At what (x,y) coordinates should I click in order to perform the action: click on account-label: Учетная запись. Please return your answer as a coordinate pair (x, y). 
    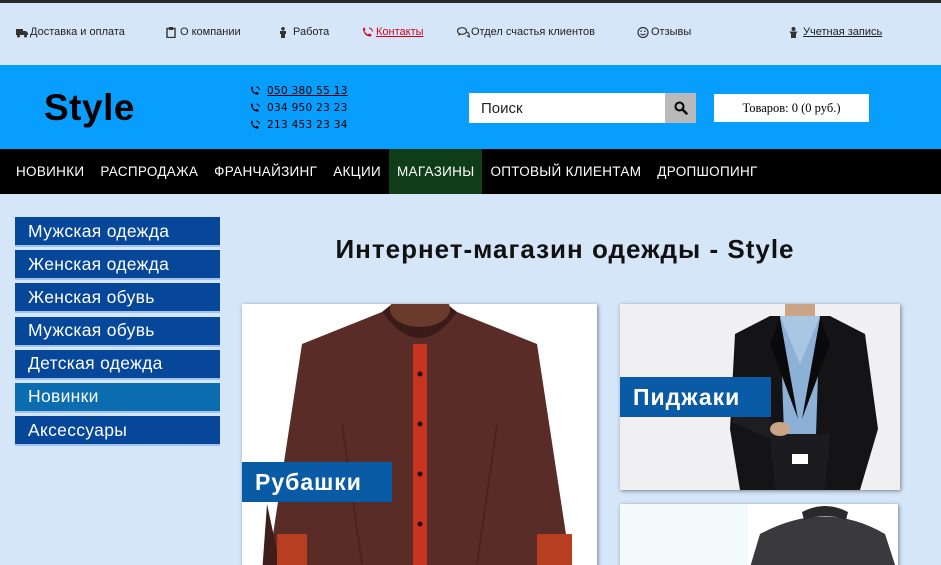
    Looking at the image, I should click on (843, 32).